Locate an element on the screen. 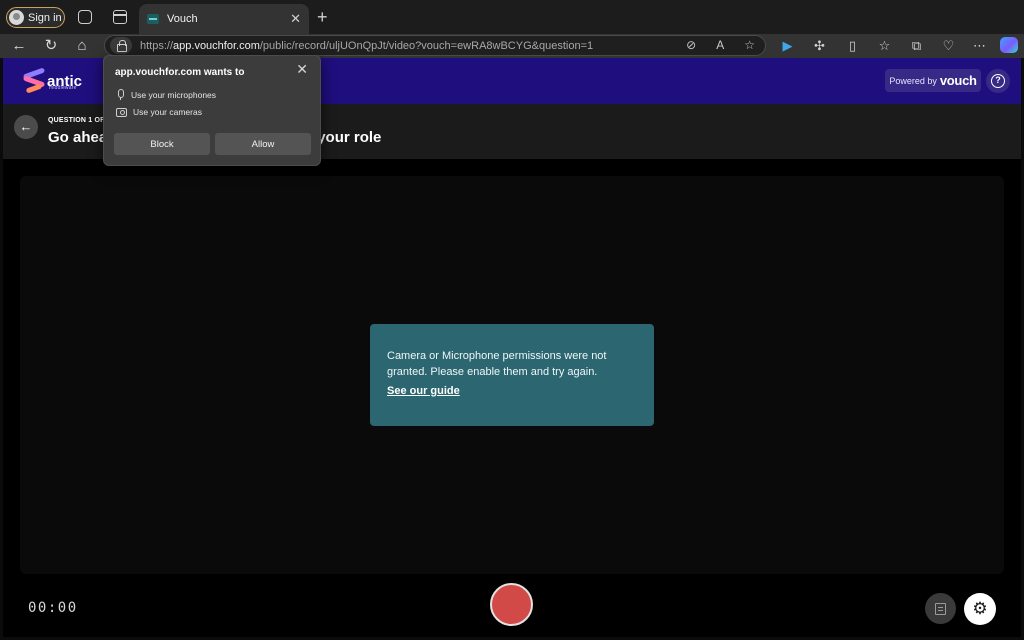  powered-by-vouch-badge: Powered by vouch is located at coordinates (933, 80).